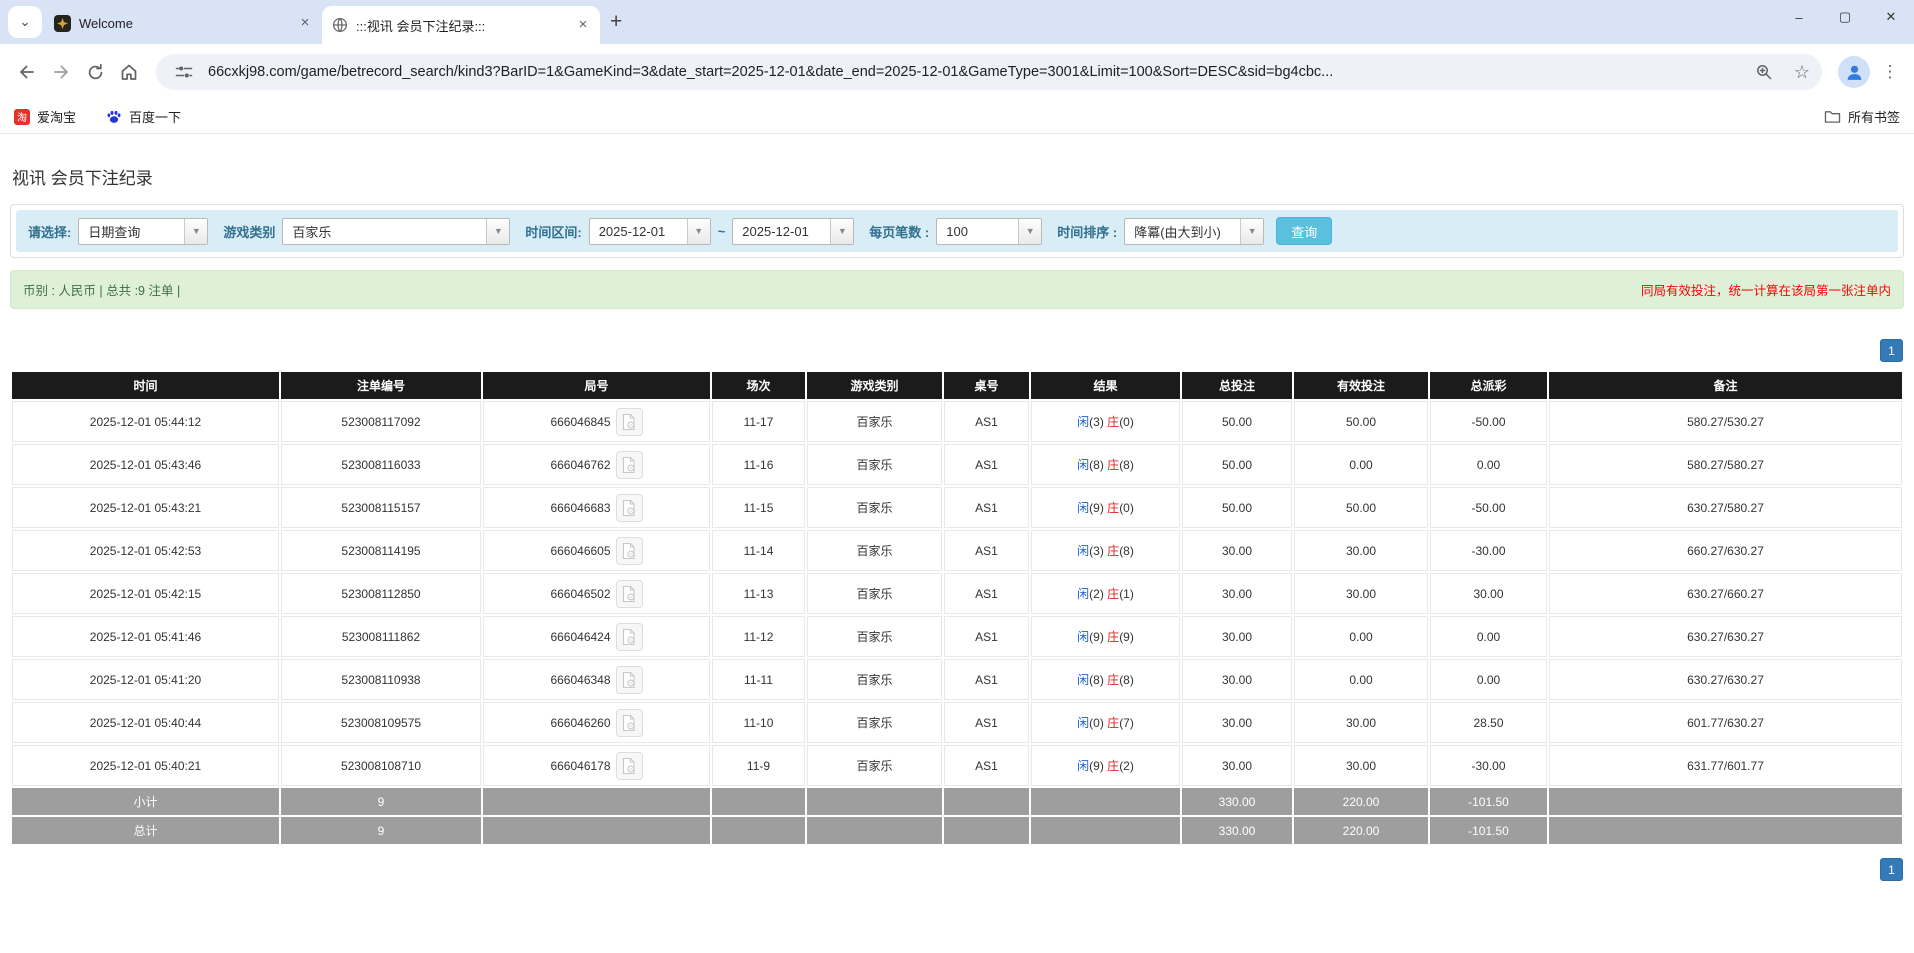 The width and height of the screenshot is (1914, 953). I want to click on result-cell: 闲(9) 庄(9), so click(1105, 636).